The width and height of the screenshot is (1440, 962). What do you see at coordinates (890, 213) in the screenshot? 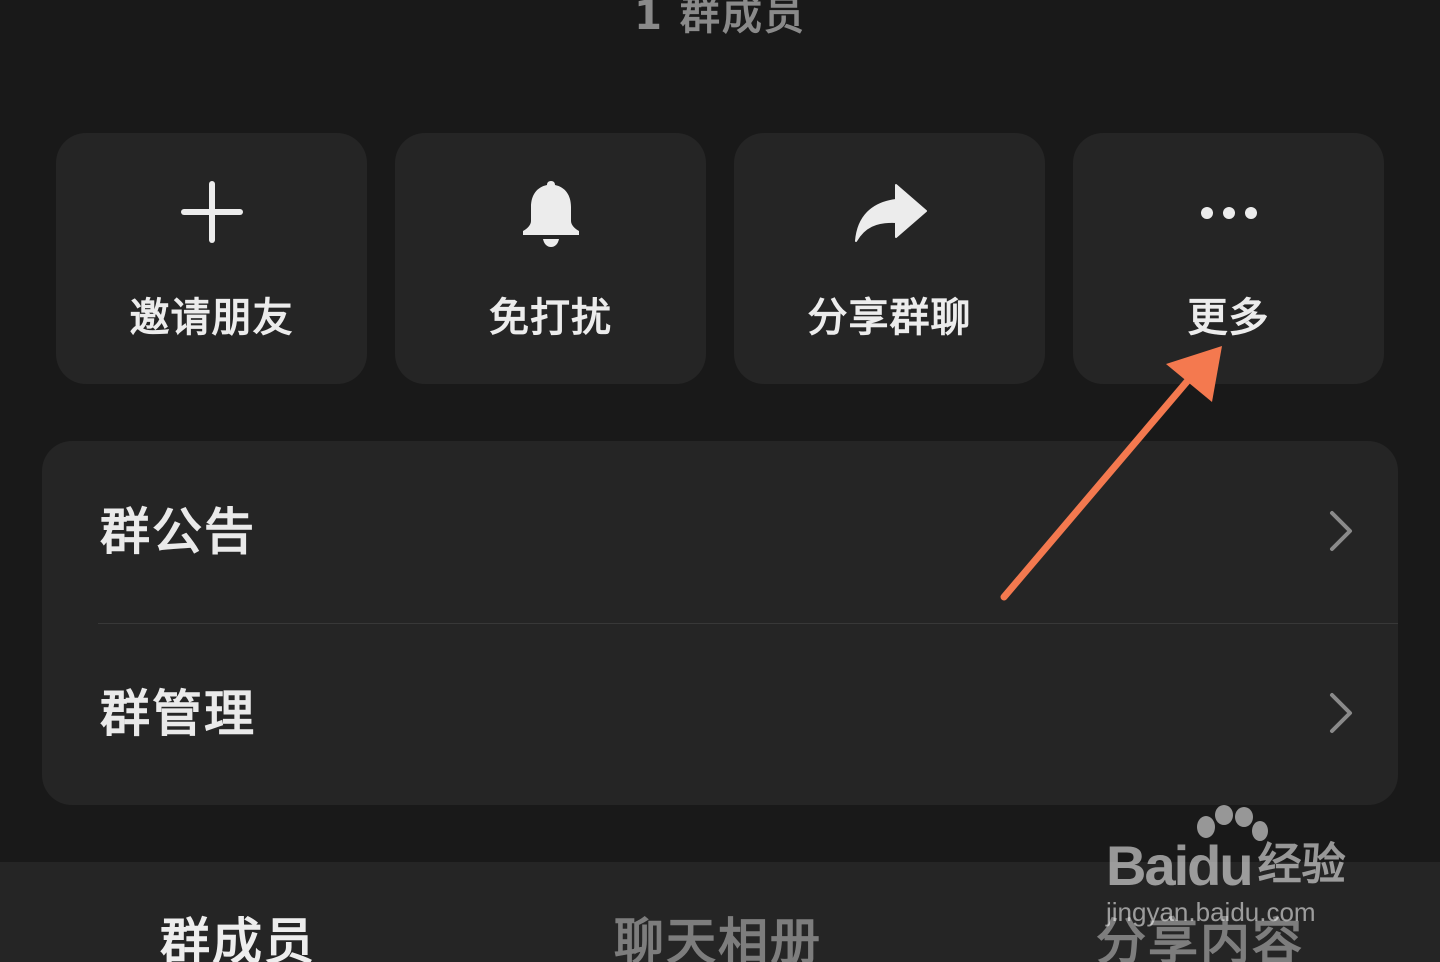
I see `share-arrow-icon` at bounding box center [890, 213].